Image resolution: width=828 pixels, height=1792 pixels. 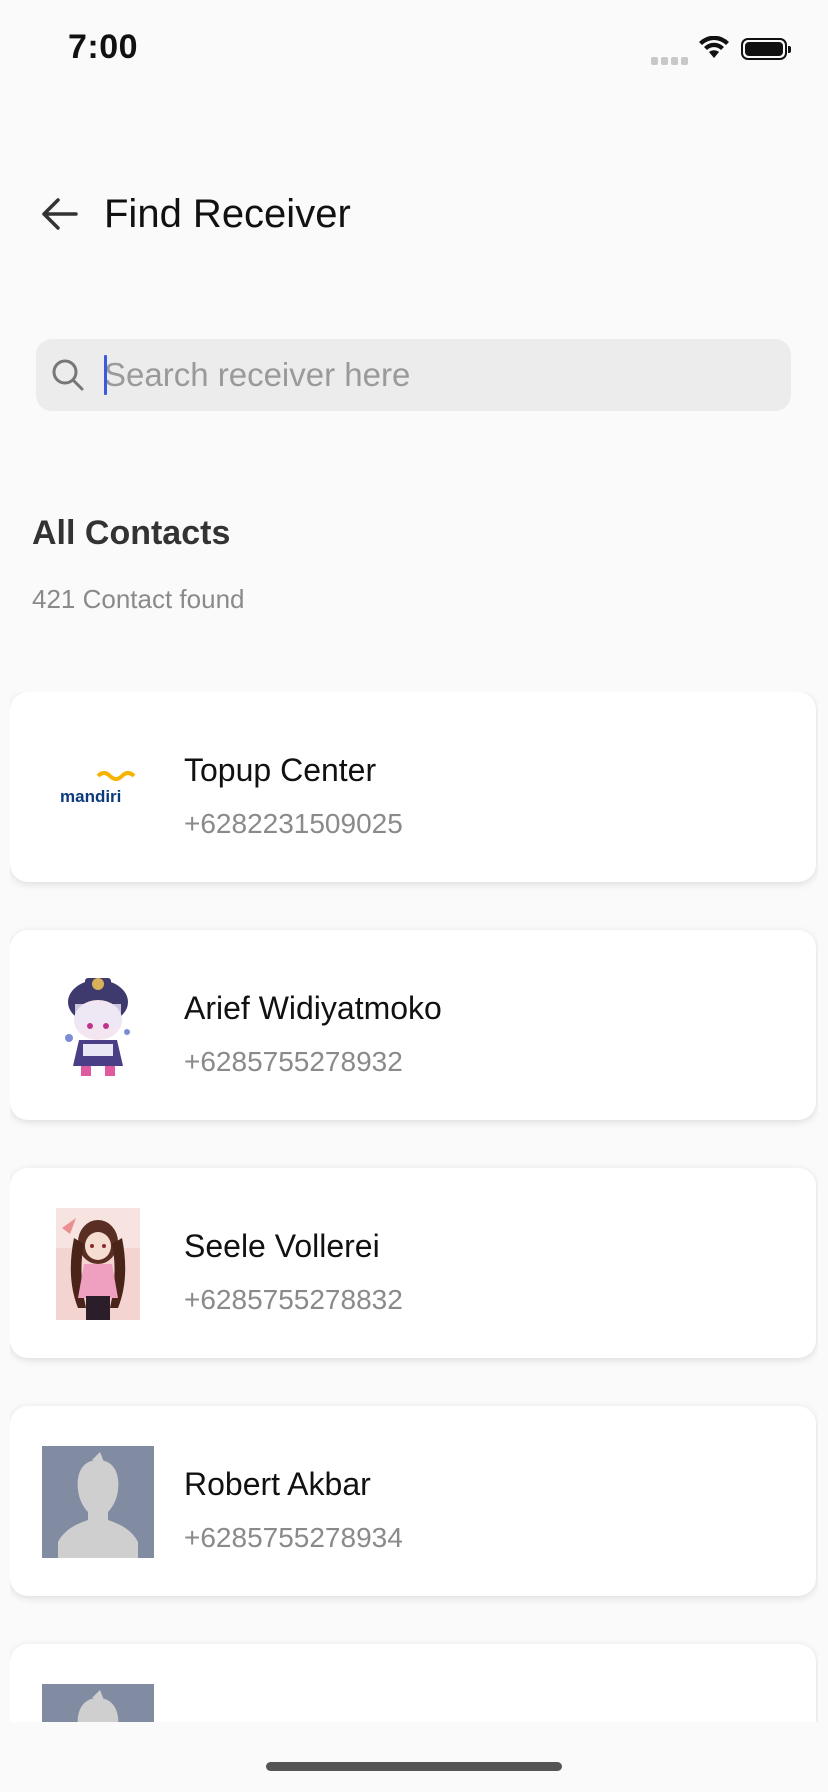 What do you see at coordinates (293, 1299) in the screenshot?
I see `contact-phone: +6285755278832` at bounding box center [293, 1299].